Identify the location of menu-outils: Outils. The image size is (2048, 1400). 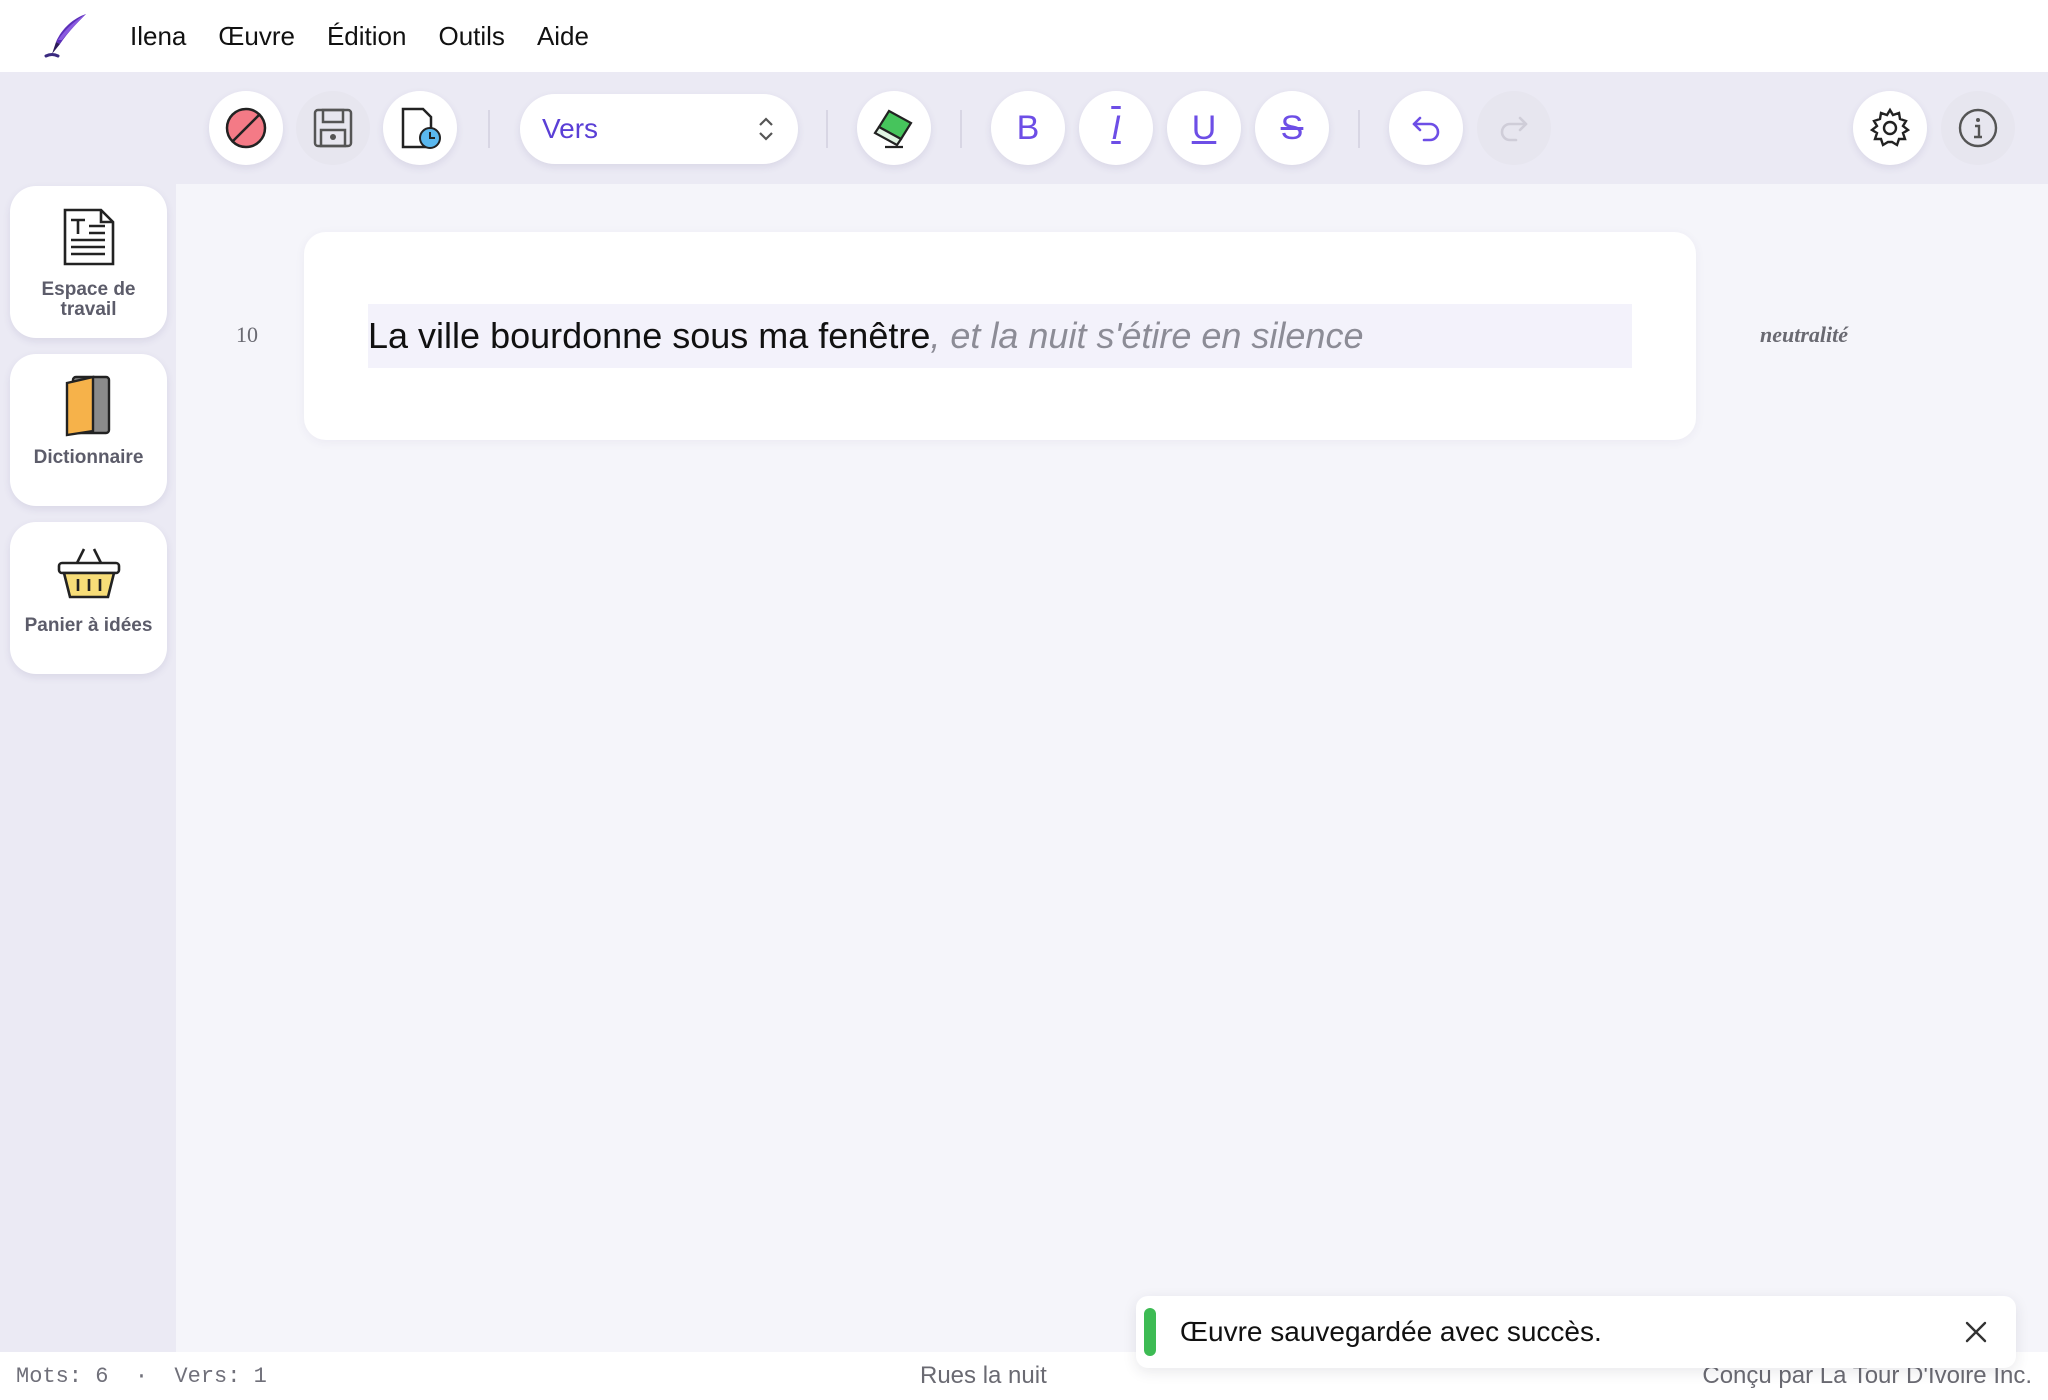
(471, 36).